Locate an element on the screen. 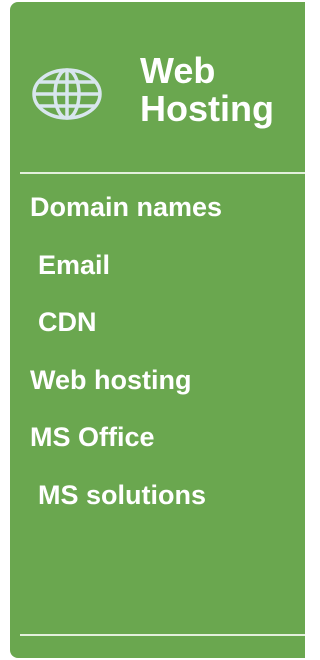  menu-item-domain-names: Domain names is located at coordinates (157, 221).